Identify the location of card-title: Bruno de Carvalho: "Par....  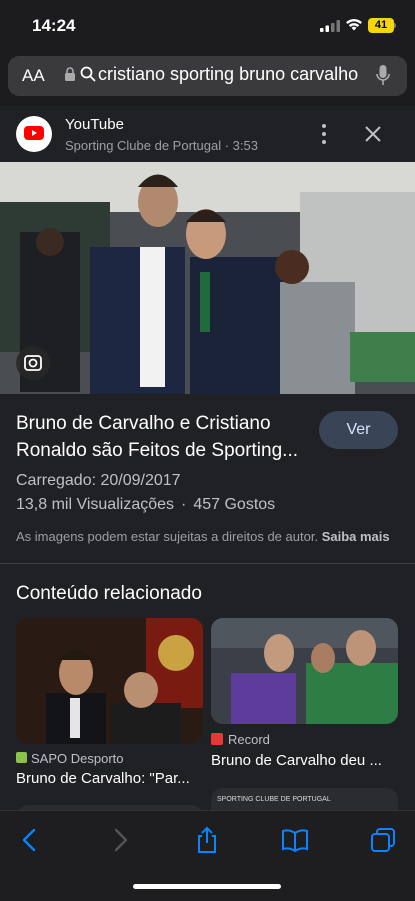
(106, 778).